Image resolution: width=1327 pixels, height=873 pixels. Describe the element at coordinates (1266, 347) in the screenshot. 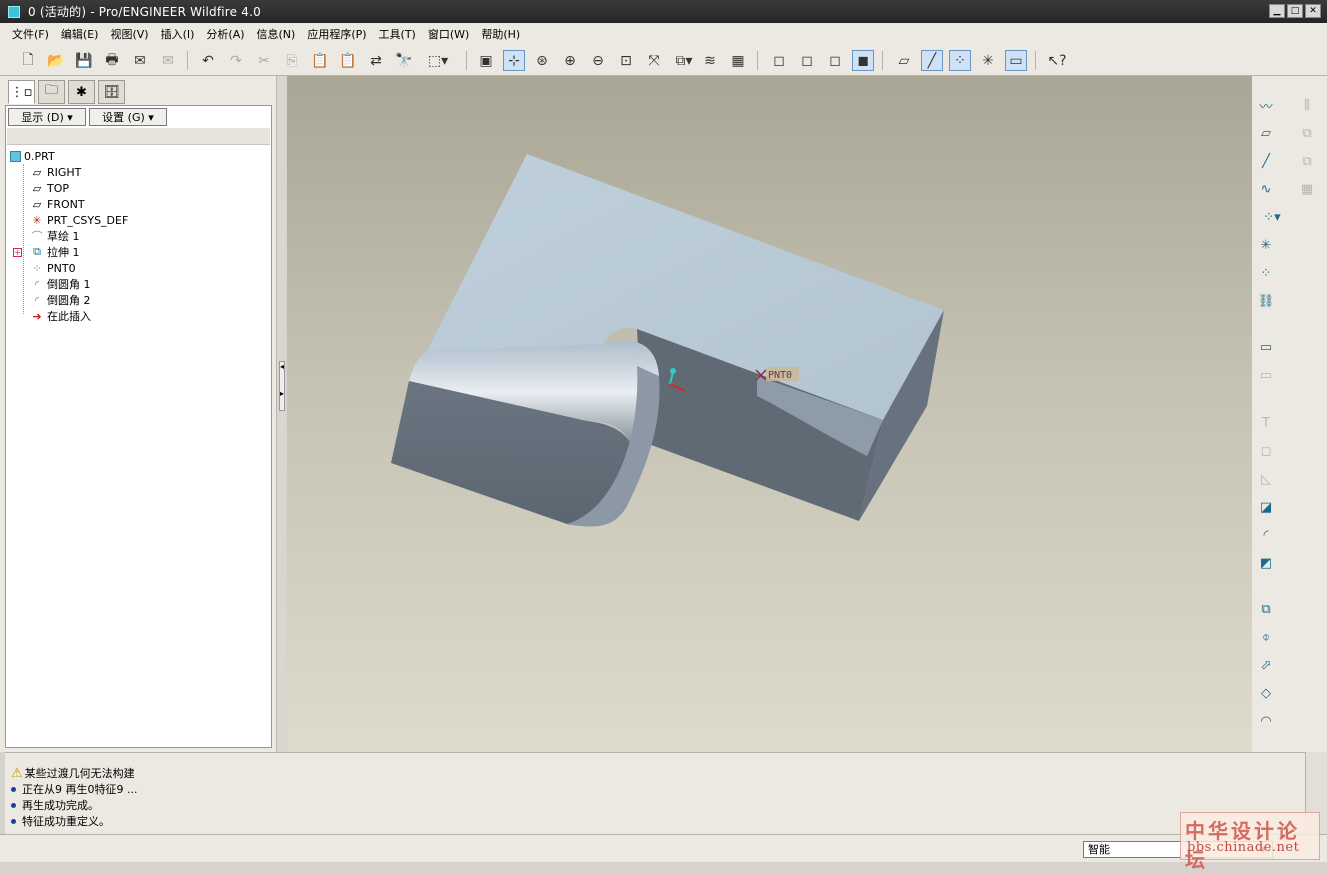

I see `annotation-feature-icon: ▭` at that location.